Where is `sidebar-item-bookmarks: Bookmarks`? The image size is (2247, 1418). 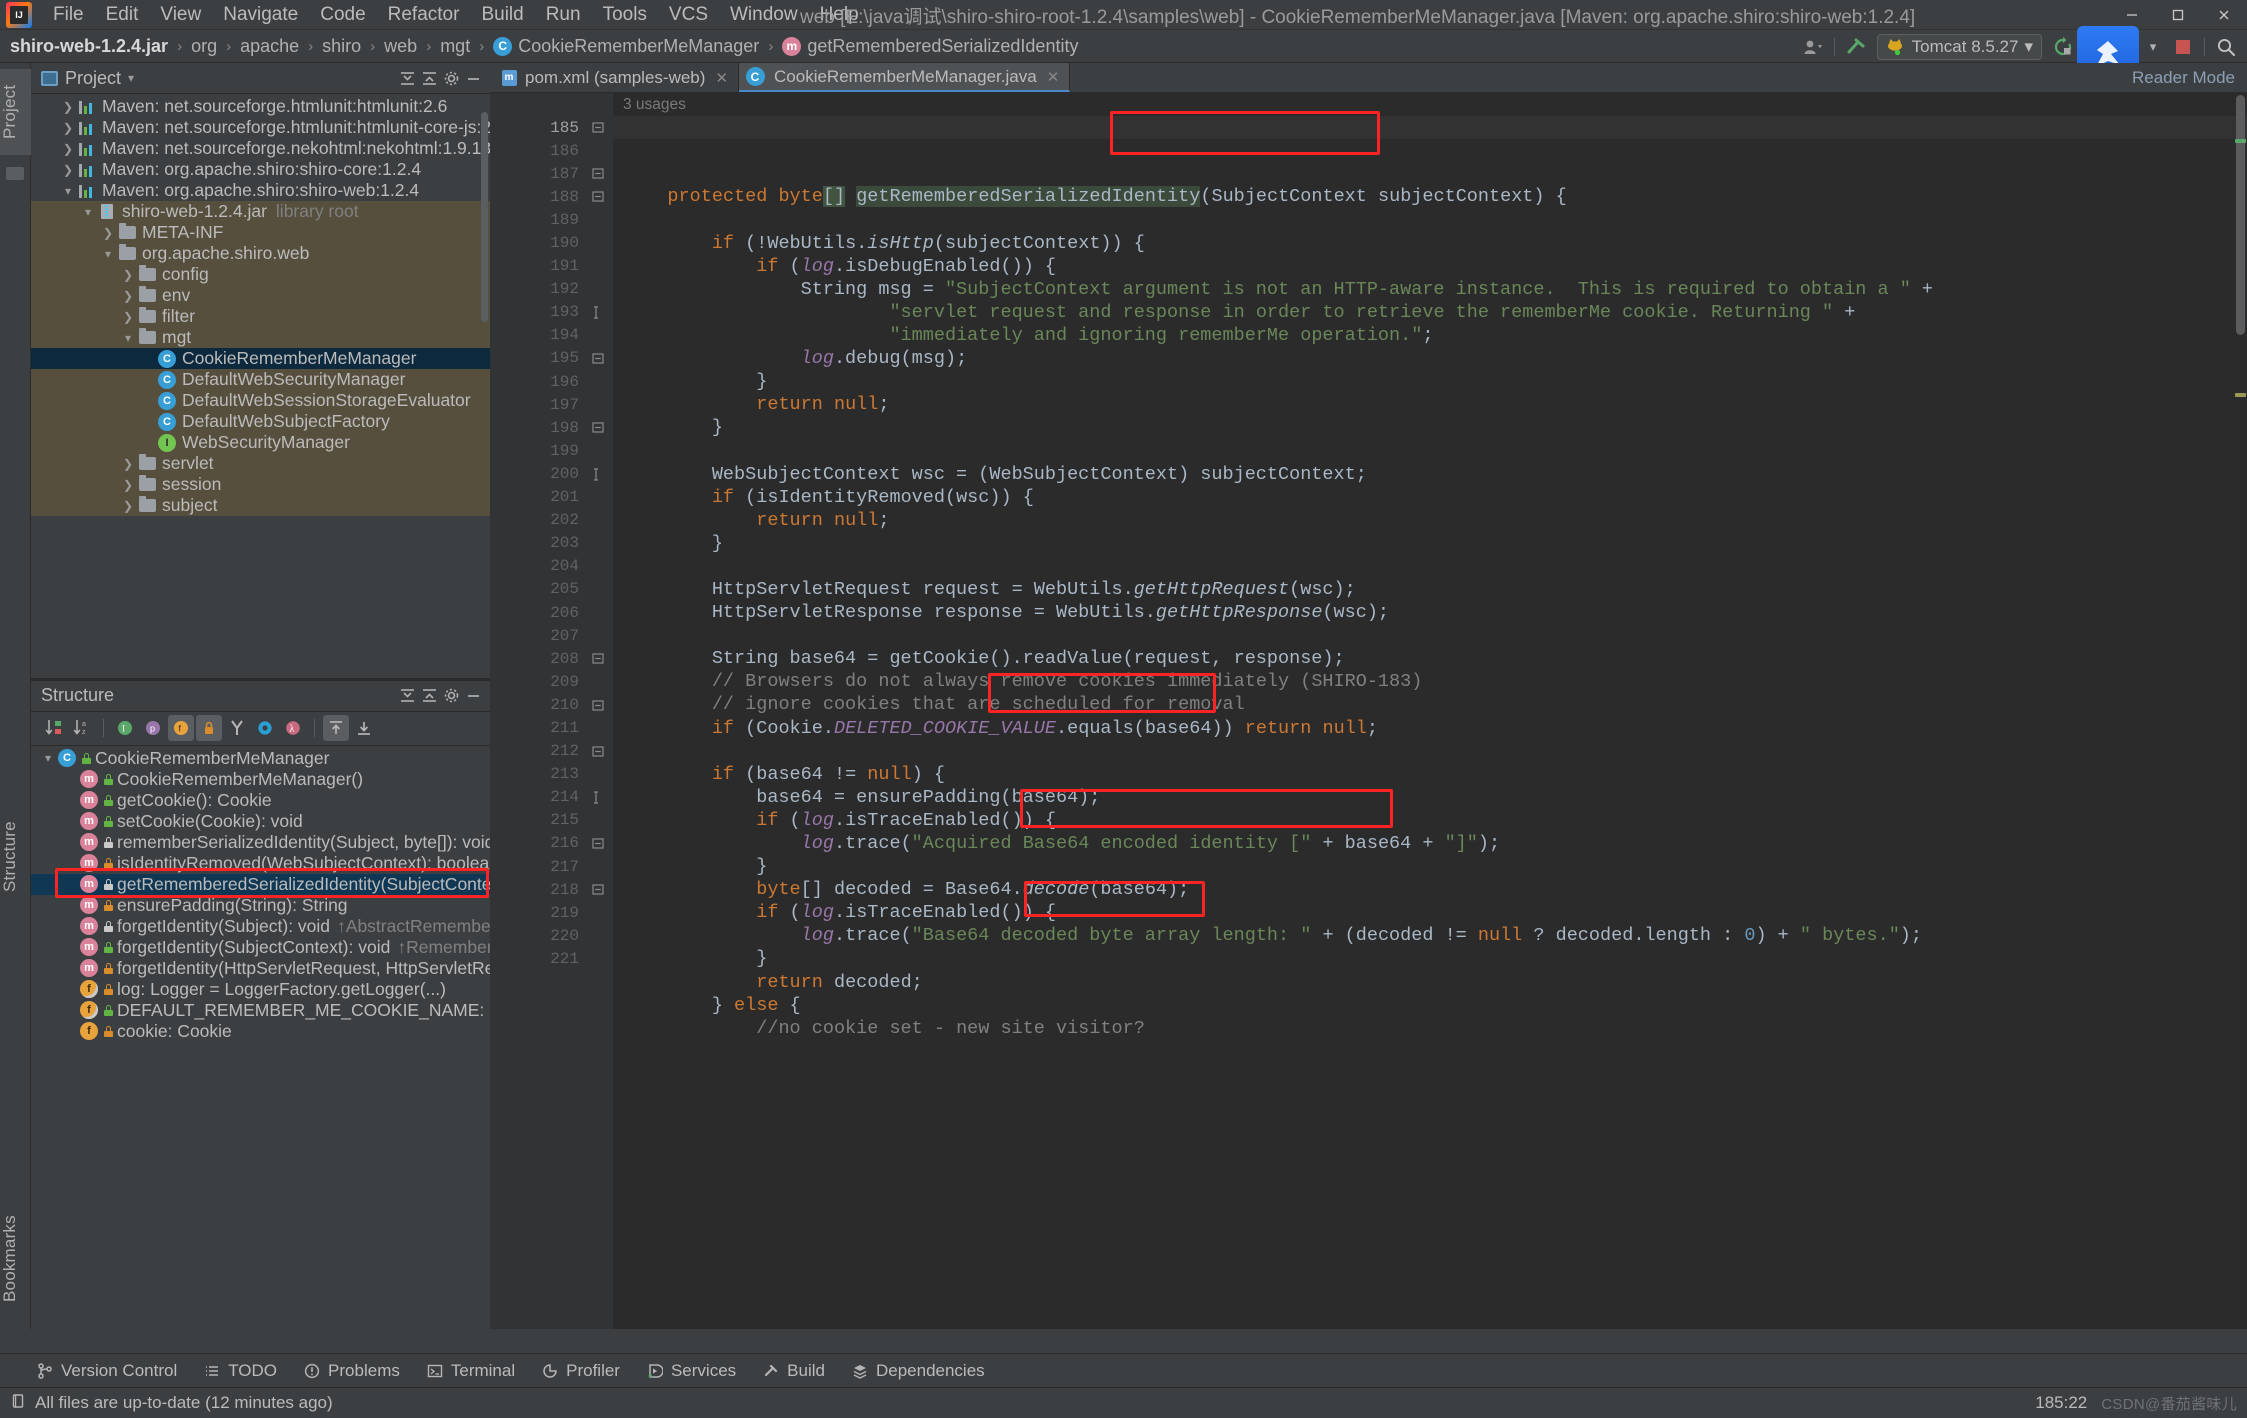
sidebar-item-bookmarks: Bookmarks is located at coordinates (15, 1259).